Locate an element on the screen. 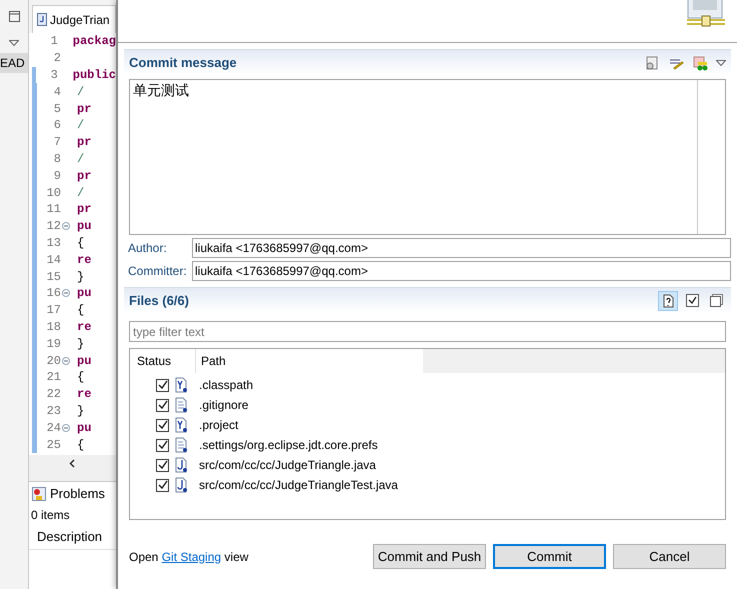 This screenshot has height=589, width=737. line-number: 18 is located at coordinates (53, 327).